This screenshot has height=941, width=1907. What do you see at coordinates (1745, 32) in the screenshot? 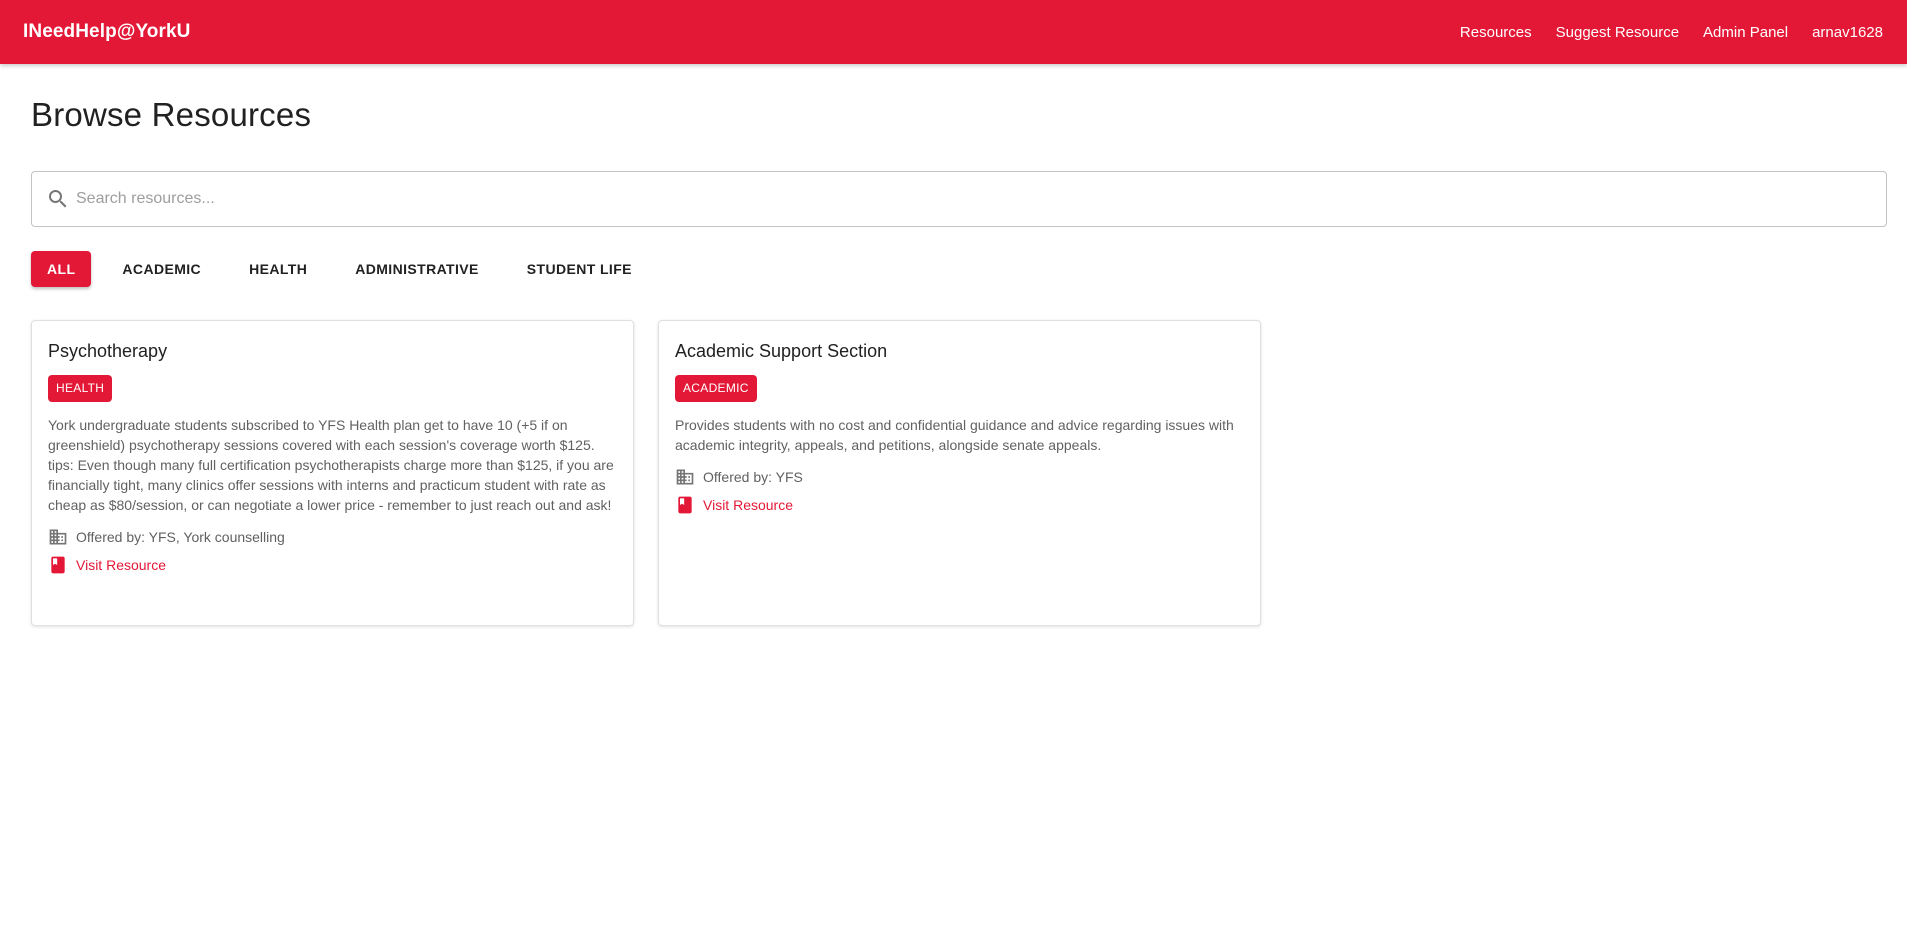
I see `nav-admin-panel: Admin Panel` at bounding box center [1745, 32].